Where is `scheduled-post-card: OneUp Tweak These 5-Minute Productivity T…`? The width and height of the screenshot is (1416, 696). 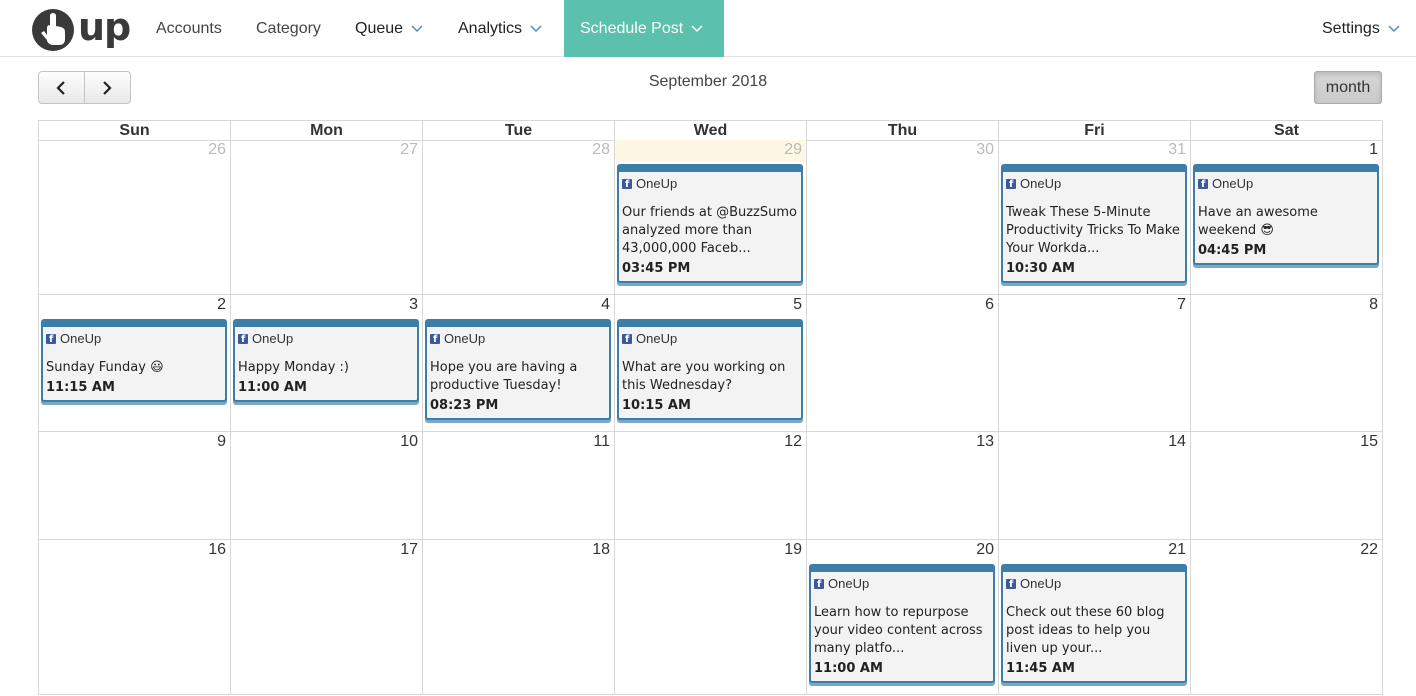
scheduled-post-card: OneUp Tweak These 5-Minute Productivity T… is located at coordinates (1094, 223).